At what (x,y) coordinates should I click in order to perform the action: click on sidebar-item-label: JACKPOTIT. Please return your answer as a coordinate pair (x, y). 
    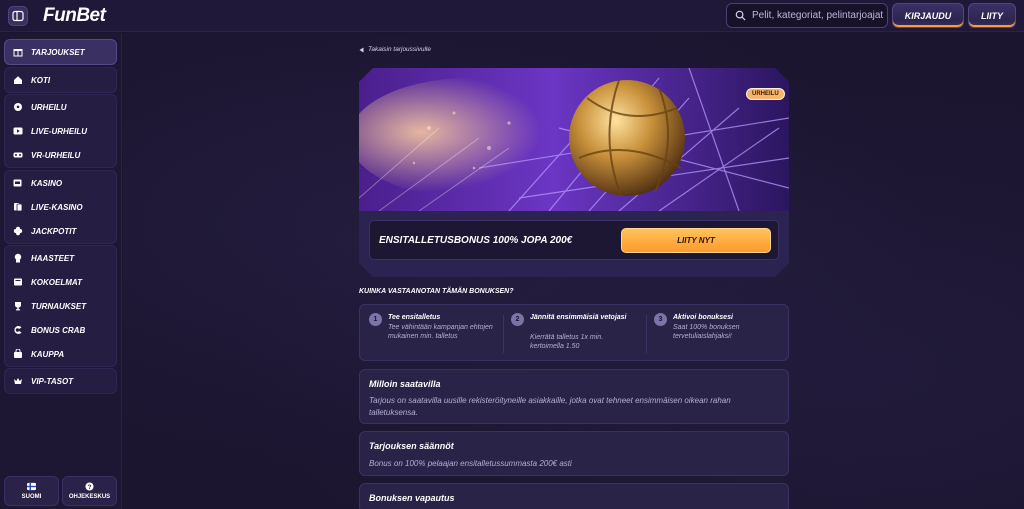
    Looking at the image, I should click on (54, 231).